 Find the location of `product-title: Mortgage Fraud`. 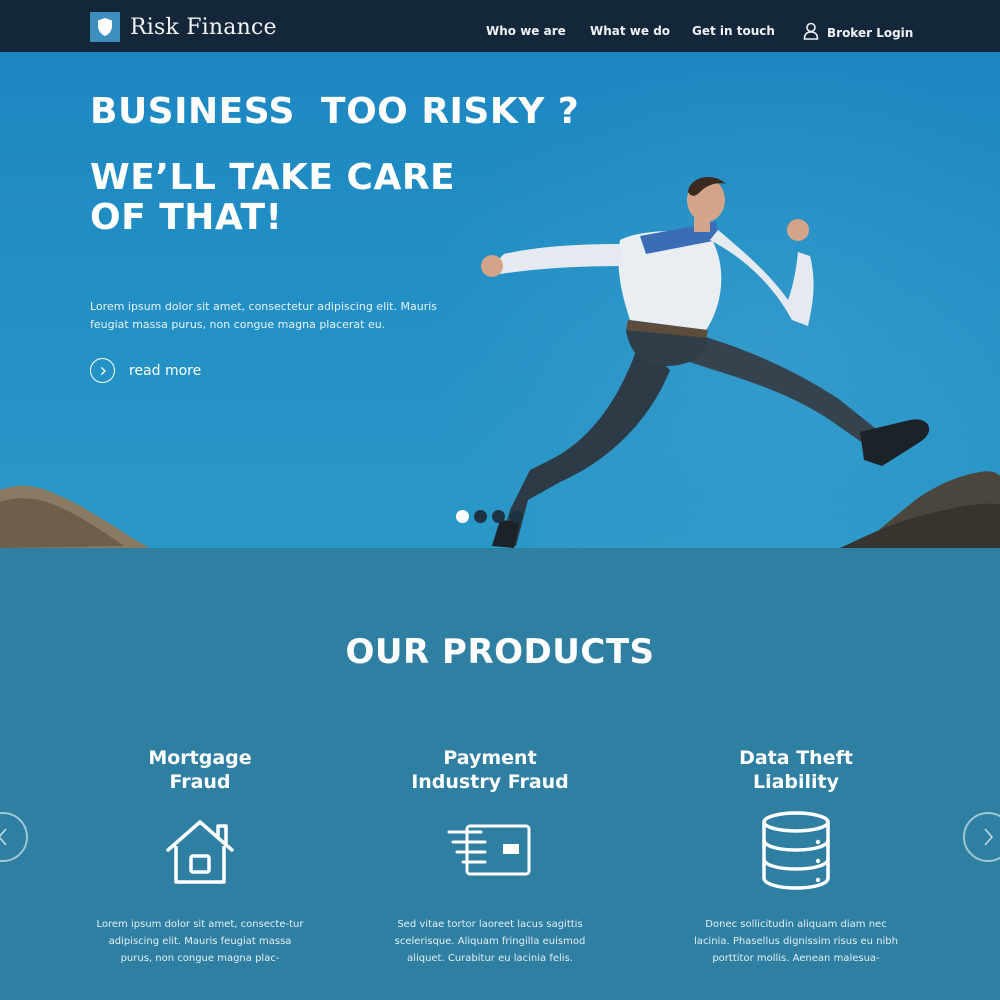

product-title: Mortgage Fraud is located at coordinates (200, 771).